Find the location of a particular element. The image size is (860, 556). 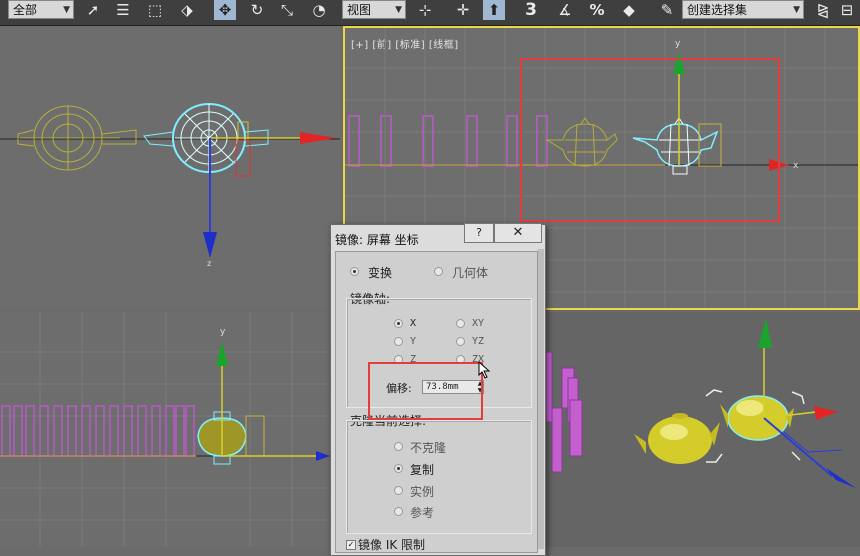

axis-yz-radio is located at coordinates (460, 341).